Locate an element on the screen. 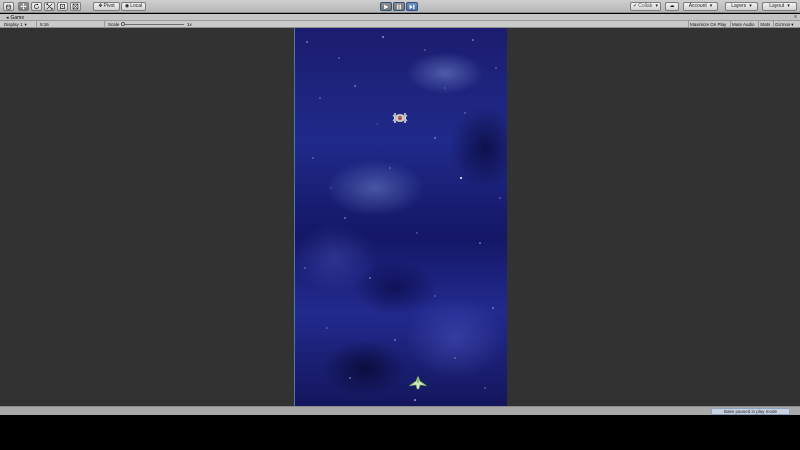  mute-audio-toggle: Mute Audio is located at coordinates (743, 24).